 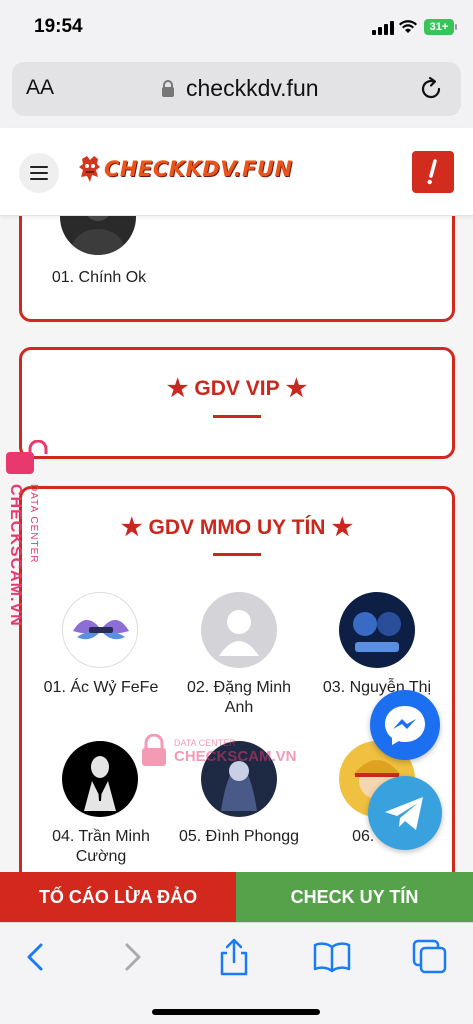 I want to click on member-name: 01. Chính Ok, so click(x=99, y=278).